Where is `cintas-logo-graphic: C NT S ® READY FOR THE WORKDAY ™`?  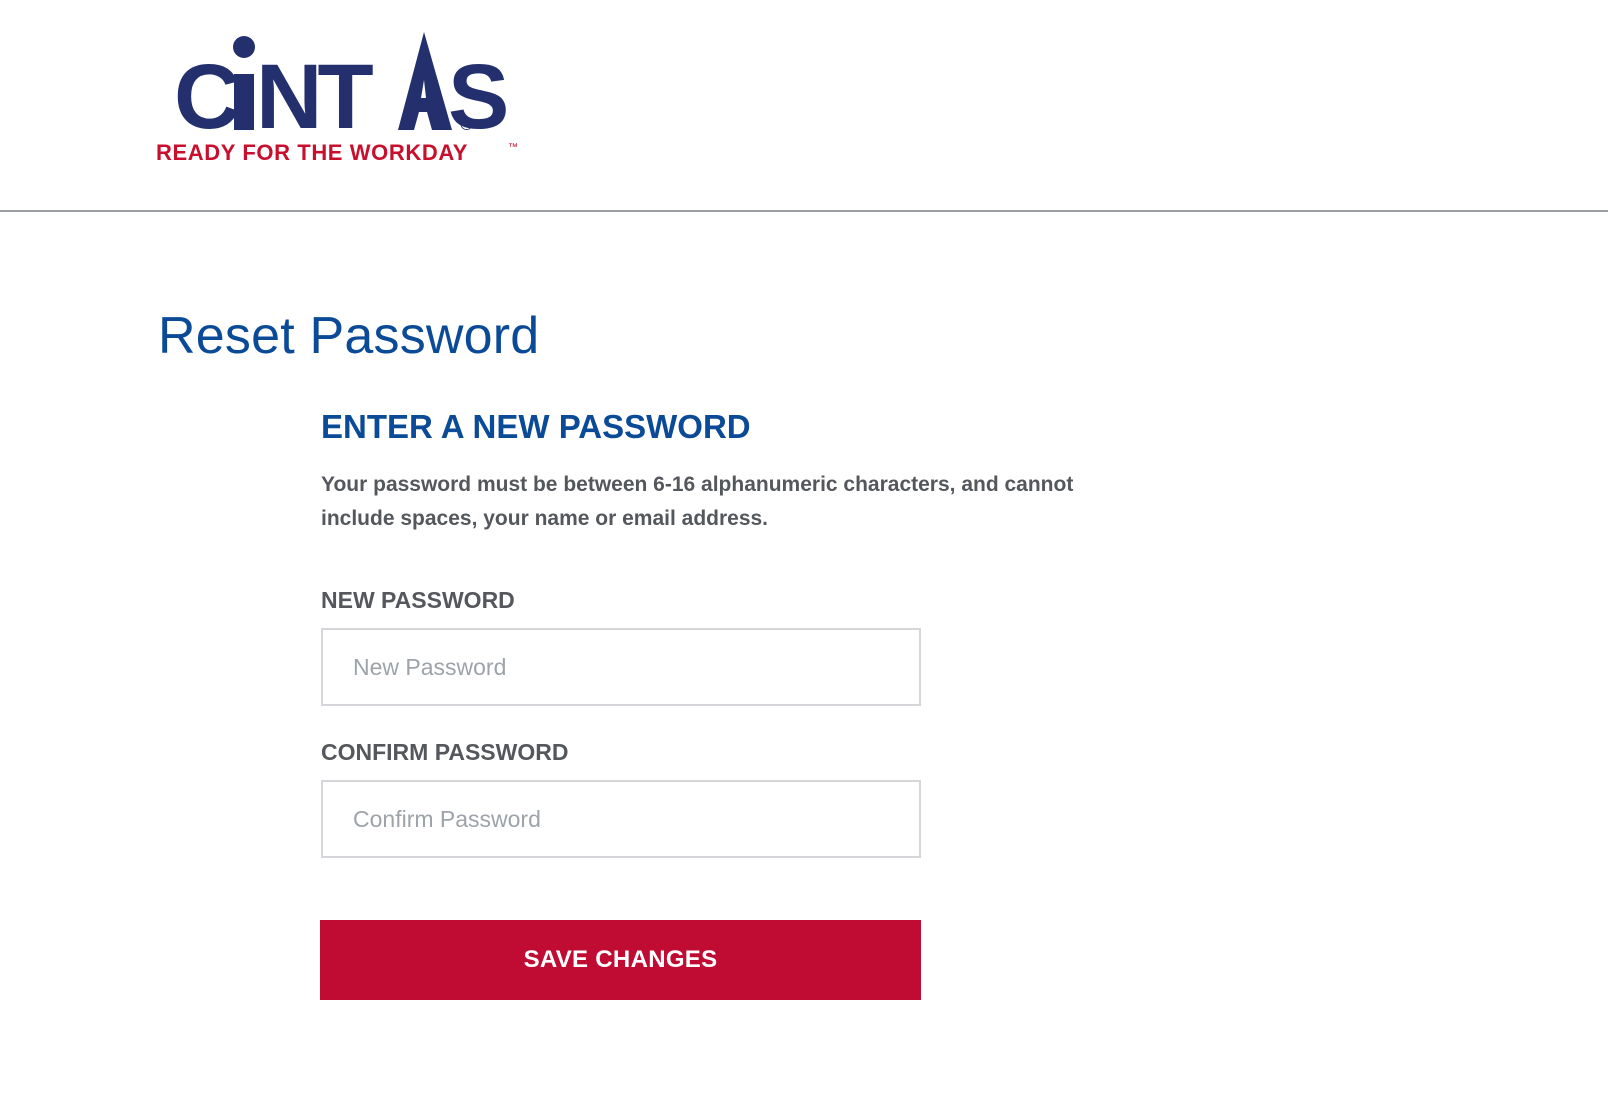
cintas-logo-graphic: C NT S ® READY FOR THE WORKDAY ™ is located at coordinates (337, 98).